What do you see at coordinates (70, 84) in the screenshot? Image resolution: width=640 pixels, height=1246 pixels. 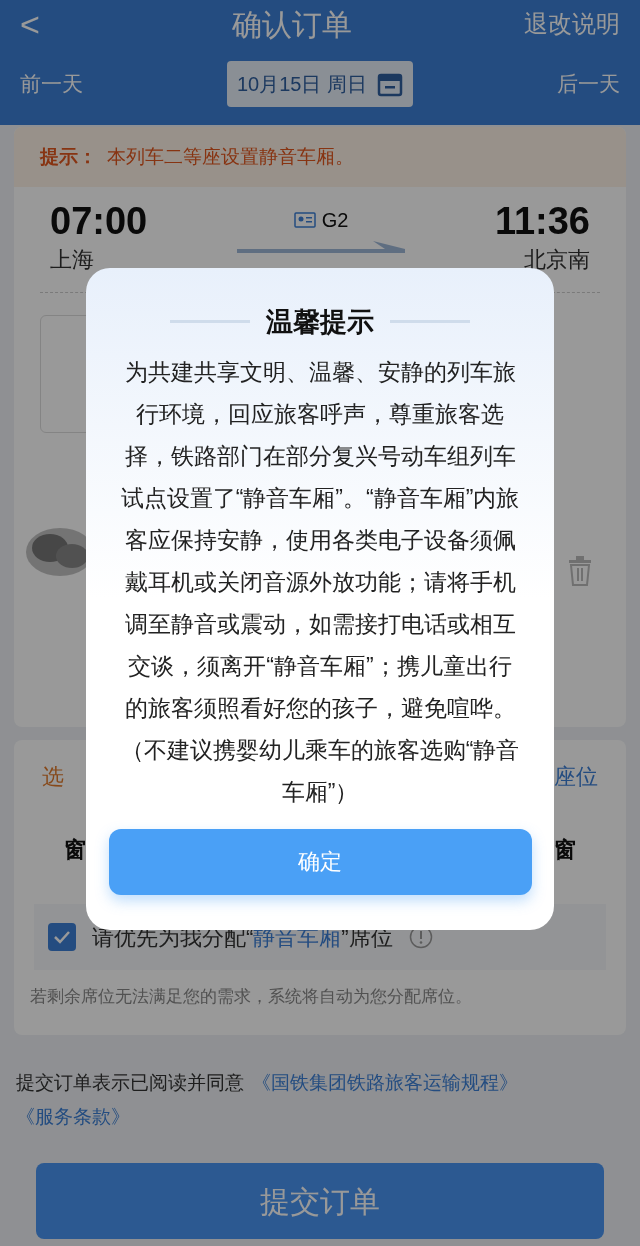 I see `previous-day-button: 前一天` at bounding box center [70, 84].